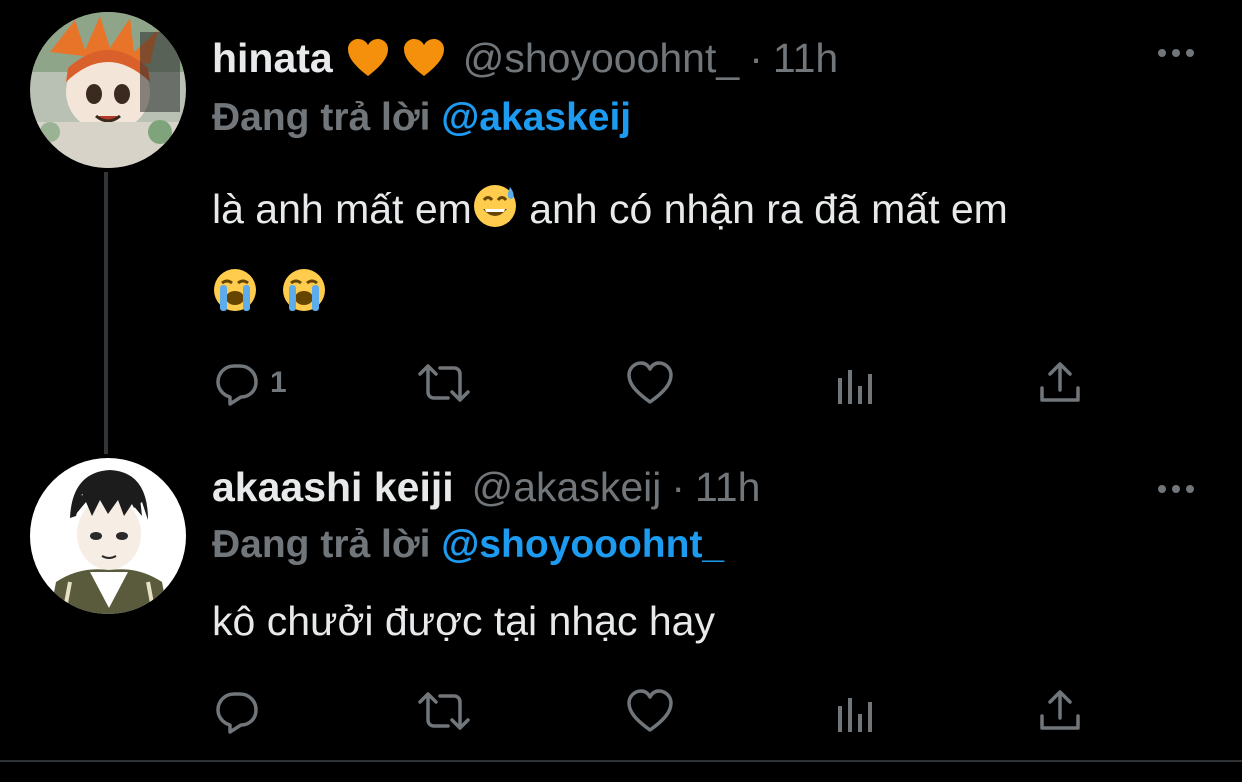  I want to click on display-name: akaashi keiji, so click(333, 487).